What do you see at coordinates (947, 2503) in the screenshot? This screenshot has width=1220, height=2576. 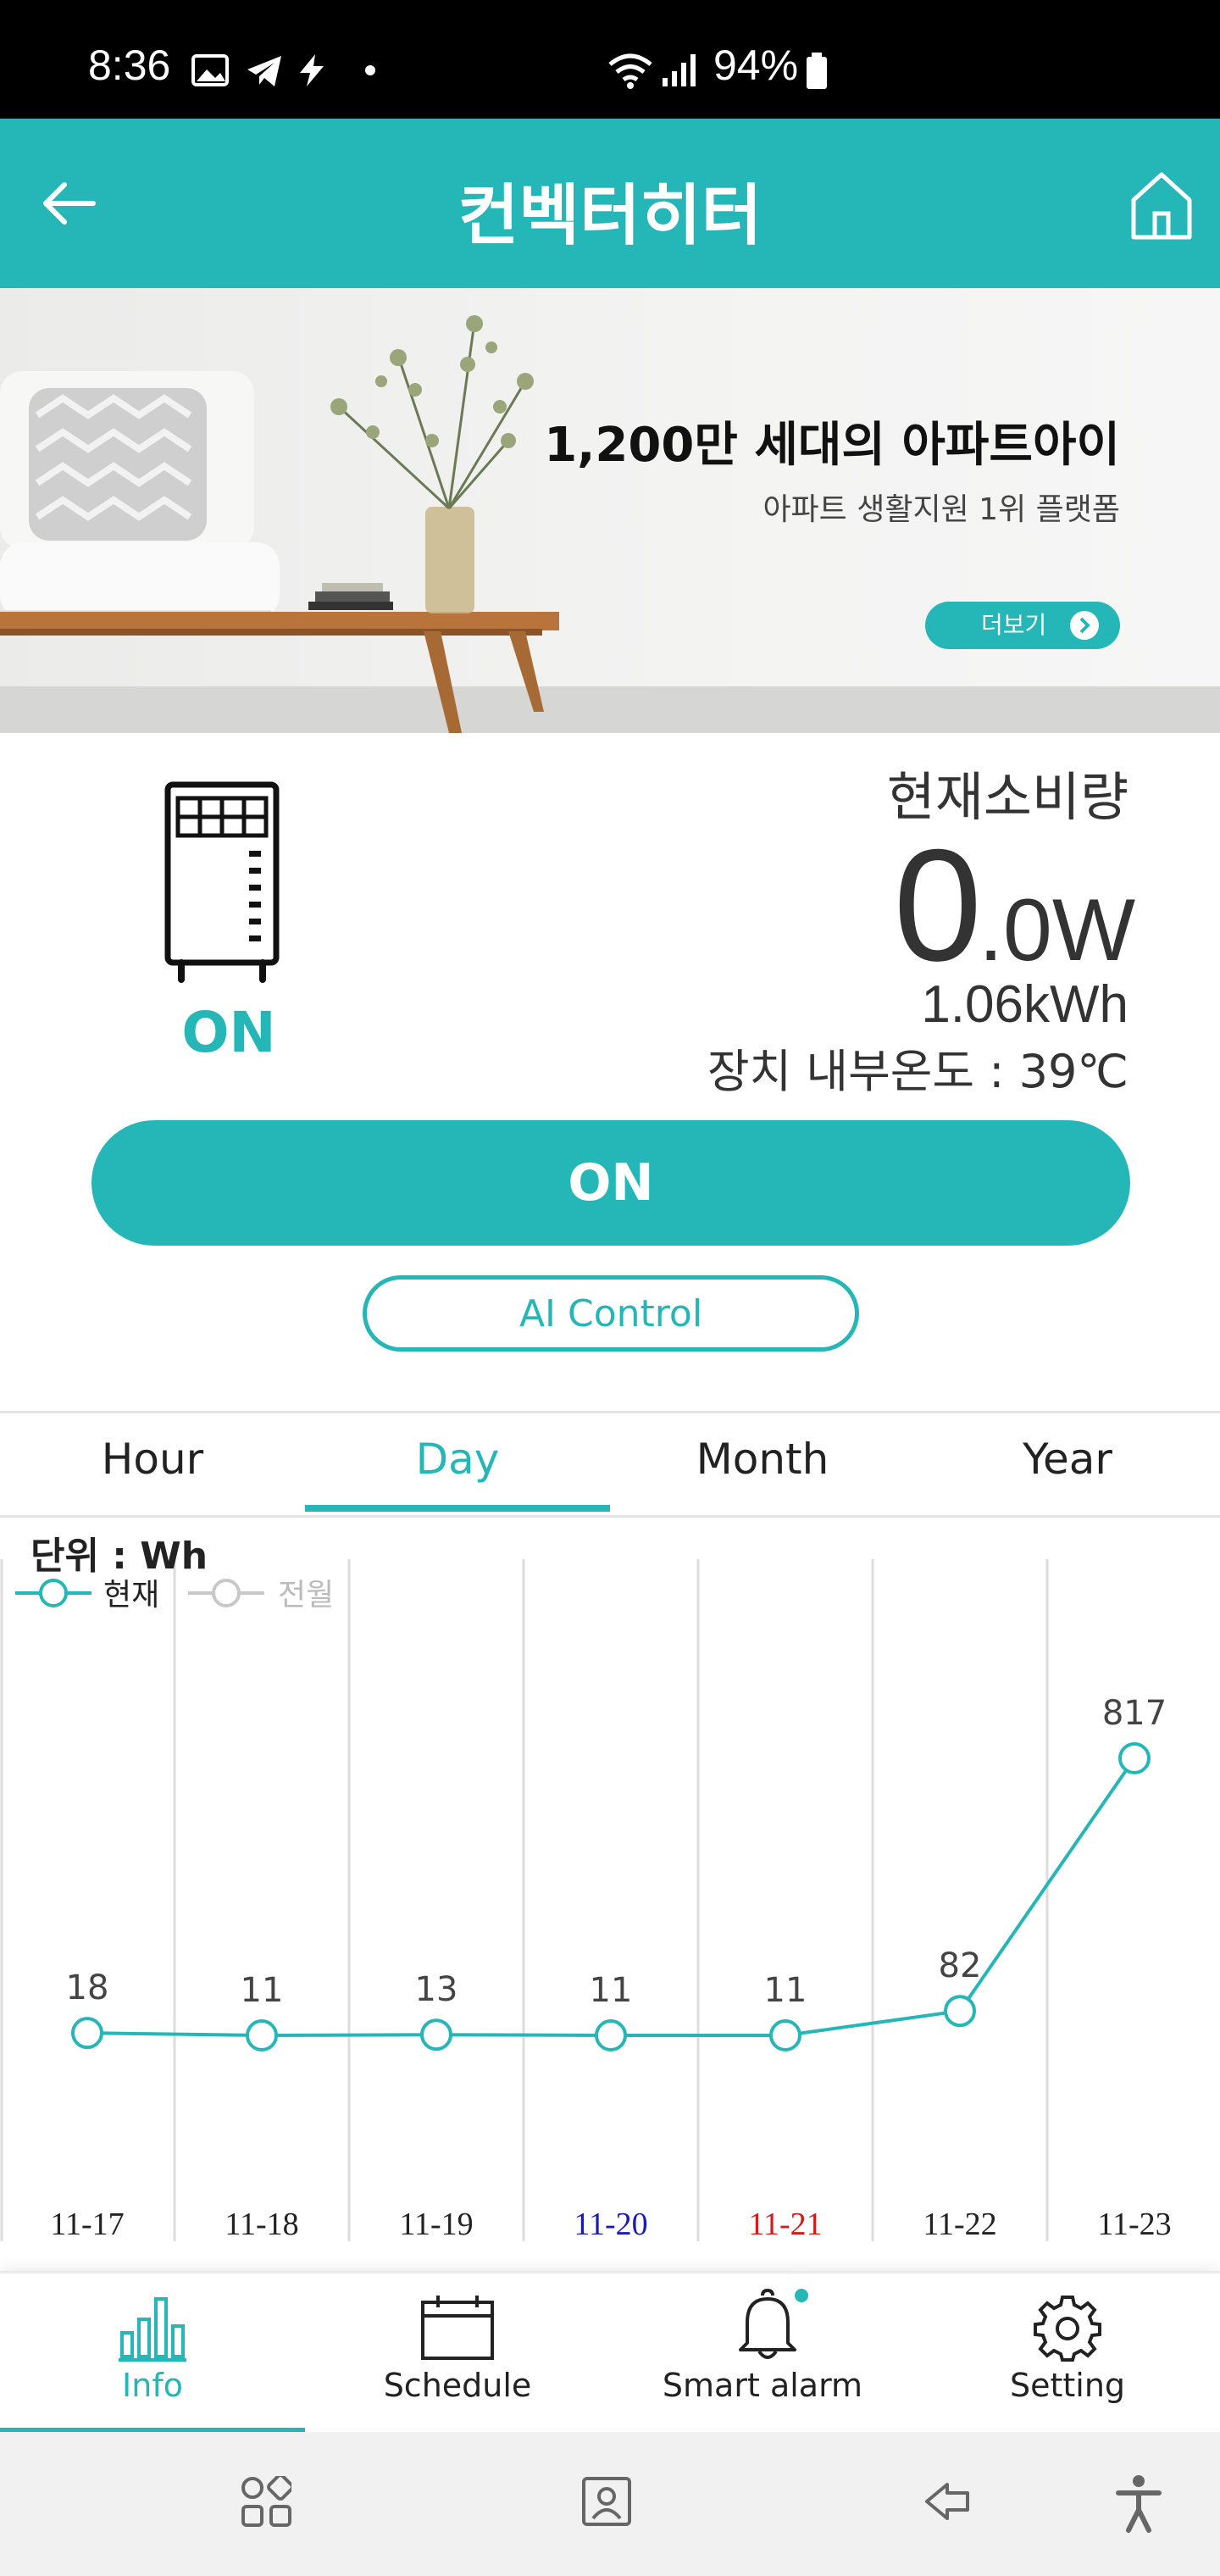 I see `back-icon` at bounding box center [947, 2503].